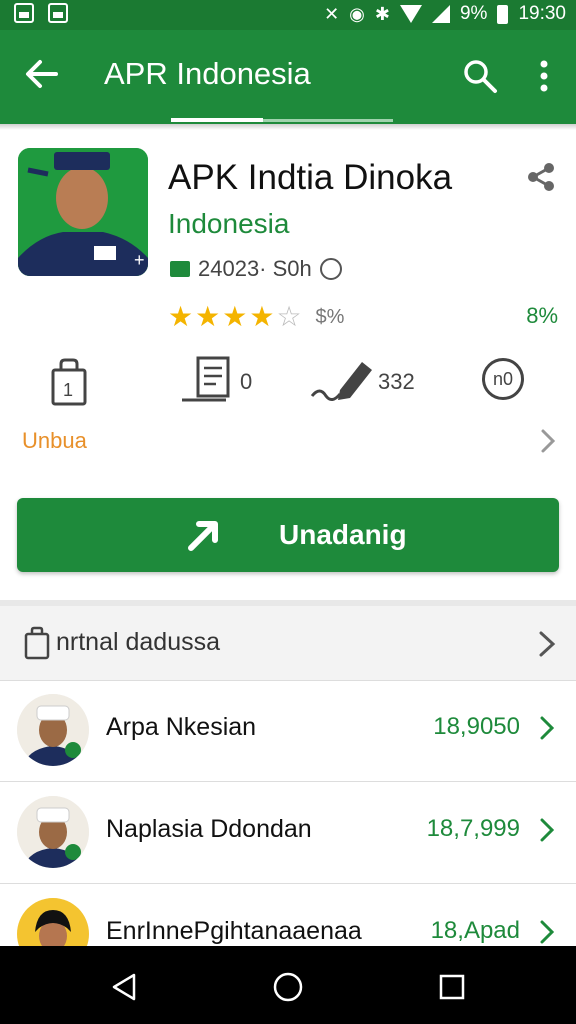 The width and height of the screenshot is (576, 1024). I want to click on stats-row: 1 0 332 n0, so click(288, 385).